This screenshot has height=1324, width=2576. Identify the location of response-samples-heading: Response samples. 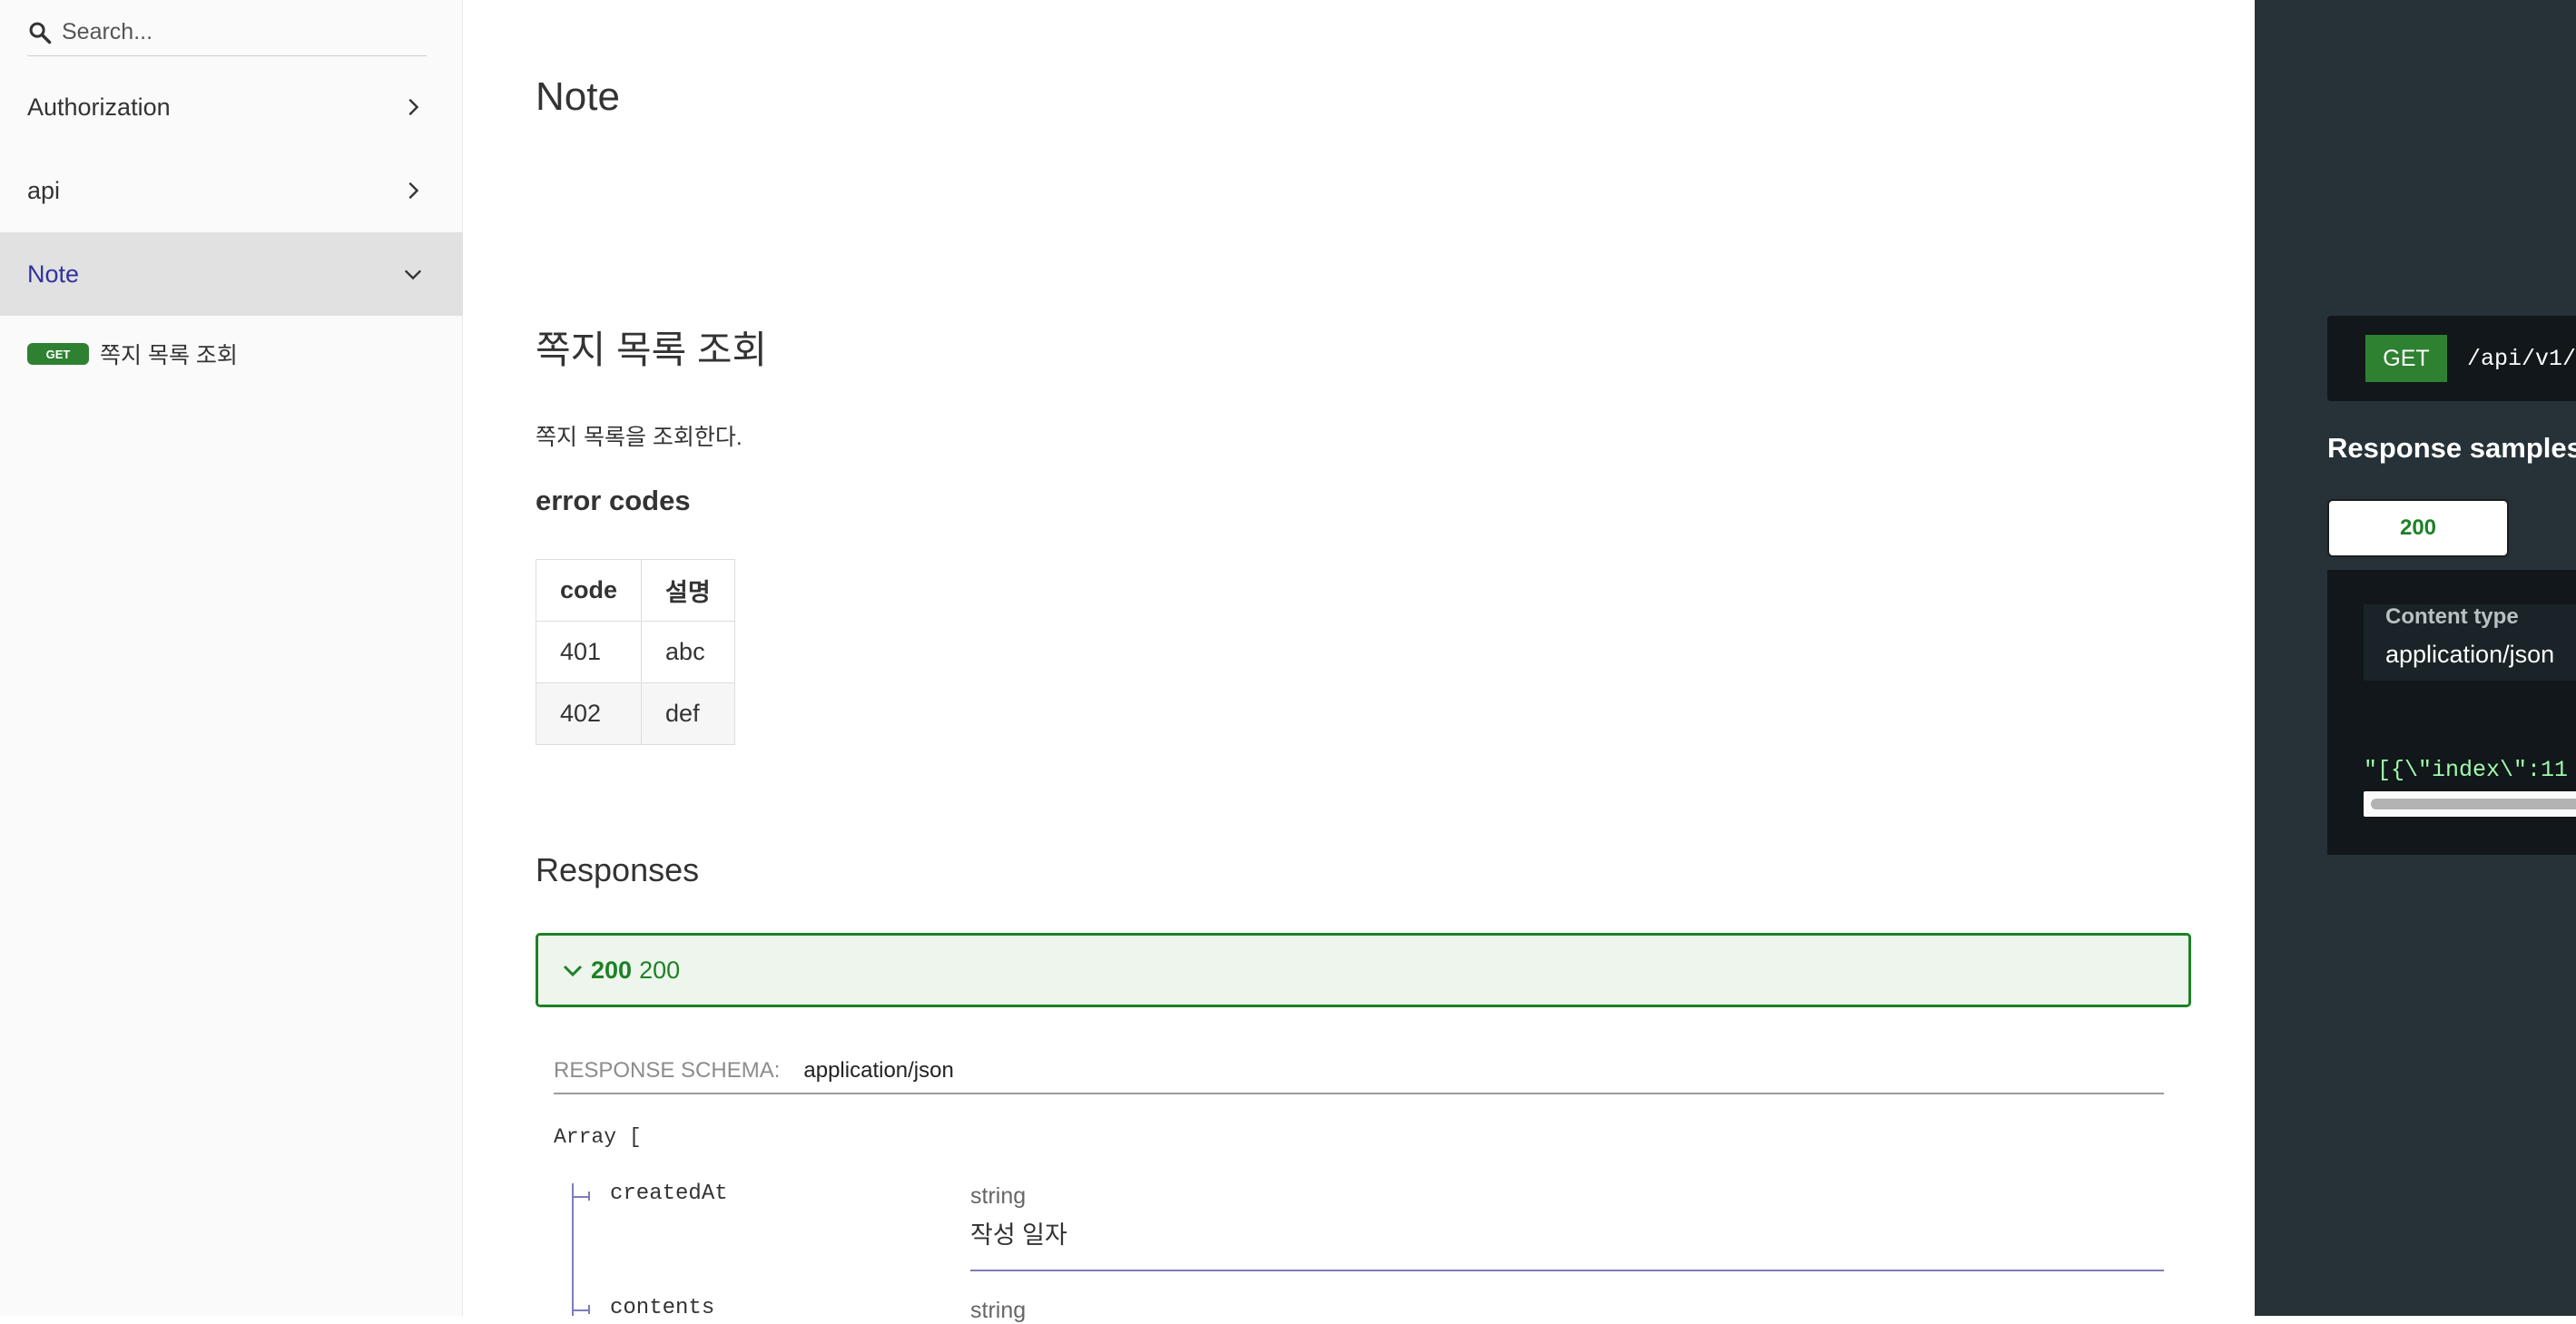
(2451, 448).